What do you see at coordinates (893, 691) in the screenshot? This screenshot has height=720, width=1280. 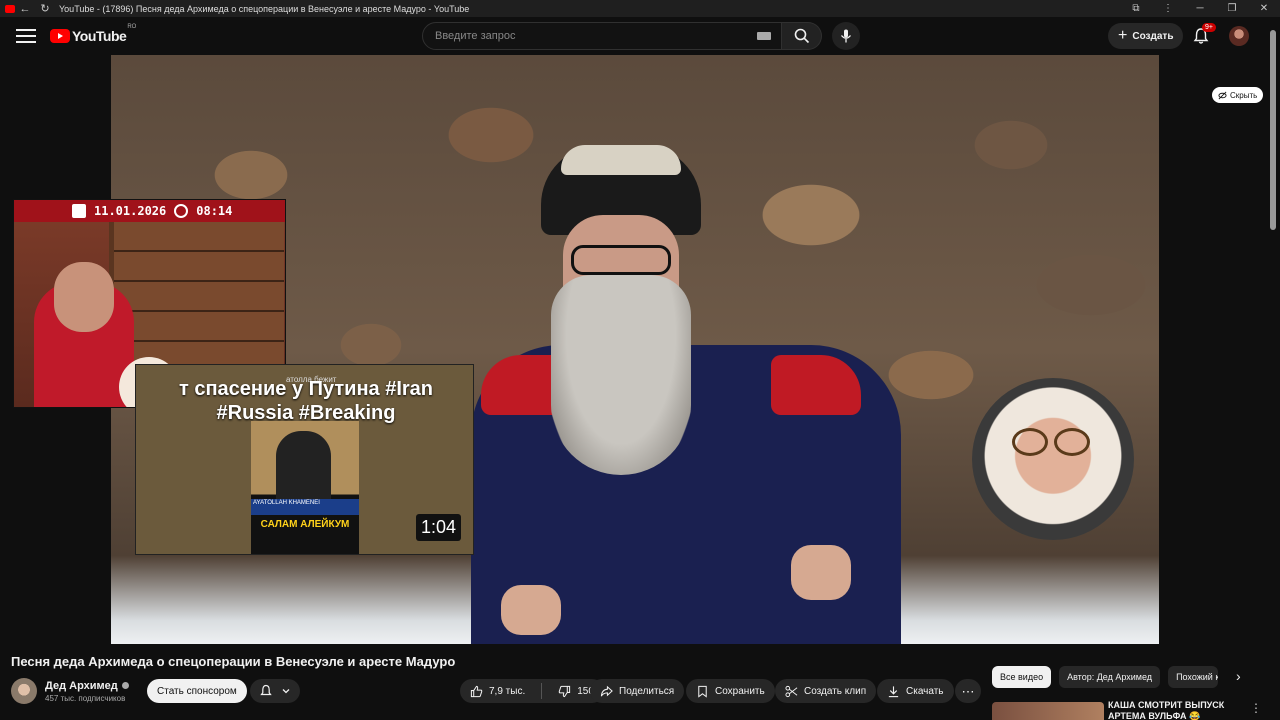 I see `download-icon` at bounding box center [893, 691].